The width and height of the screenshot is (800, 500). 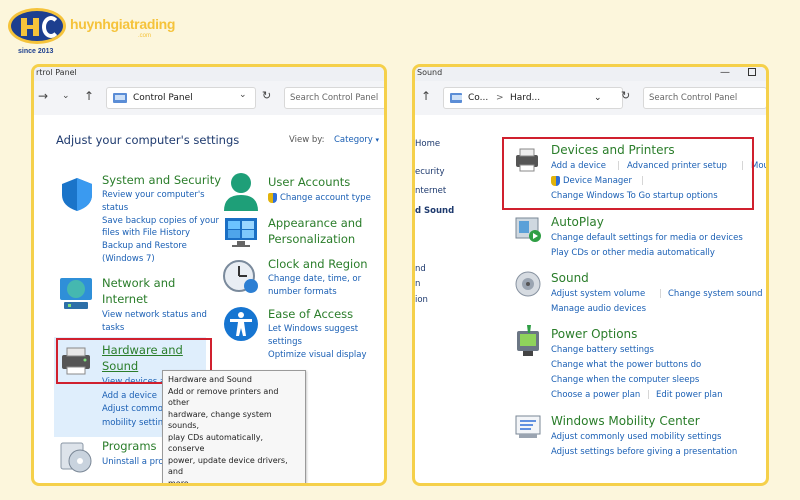 What do you see at coordinates (123, 24) in the screenshot?
I see `brand-name: huynhgiatrading` at bounding box center [123, 24].